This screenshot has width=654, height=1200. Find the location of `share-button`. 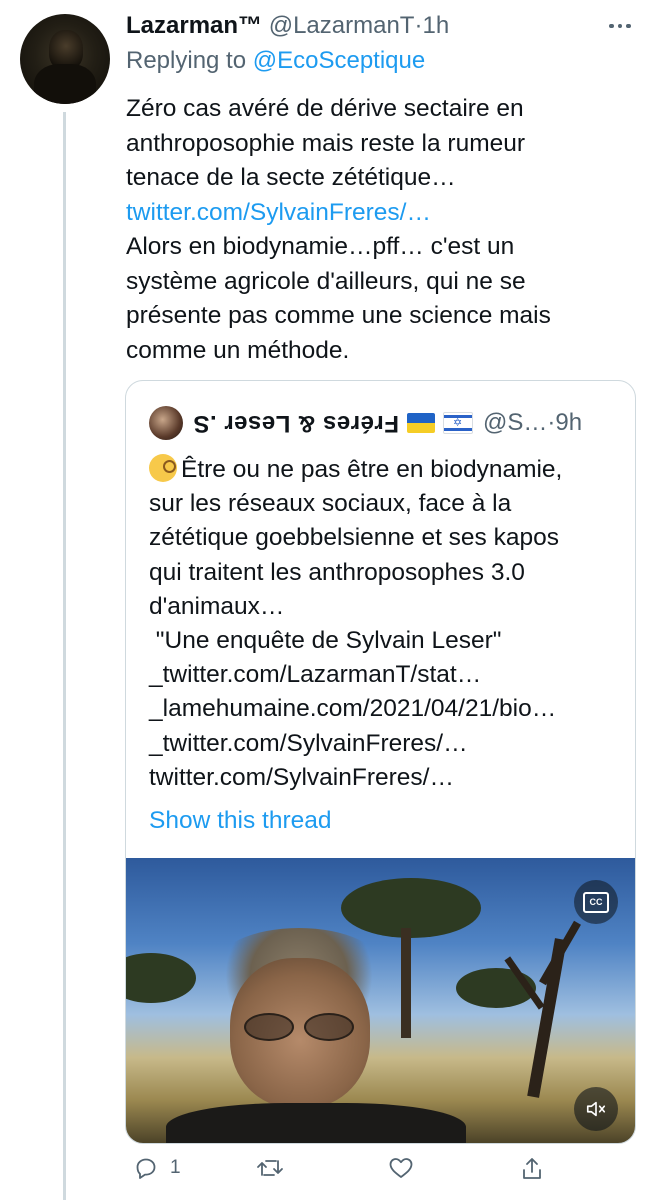

share-button is located at coordinates (532, 1169).